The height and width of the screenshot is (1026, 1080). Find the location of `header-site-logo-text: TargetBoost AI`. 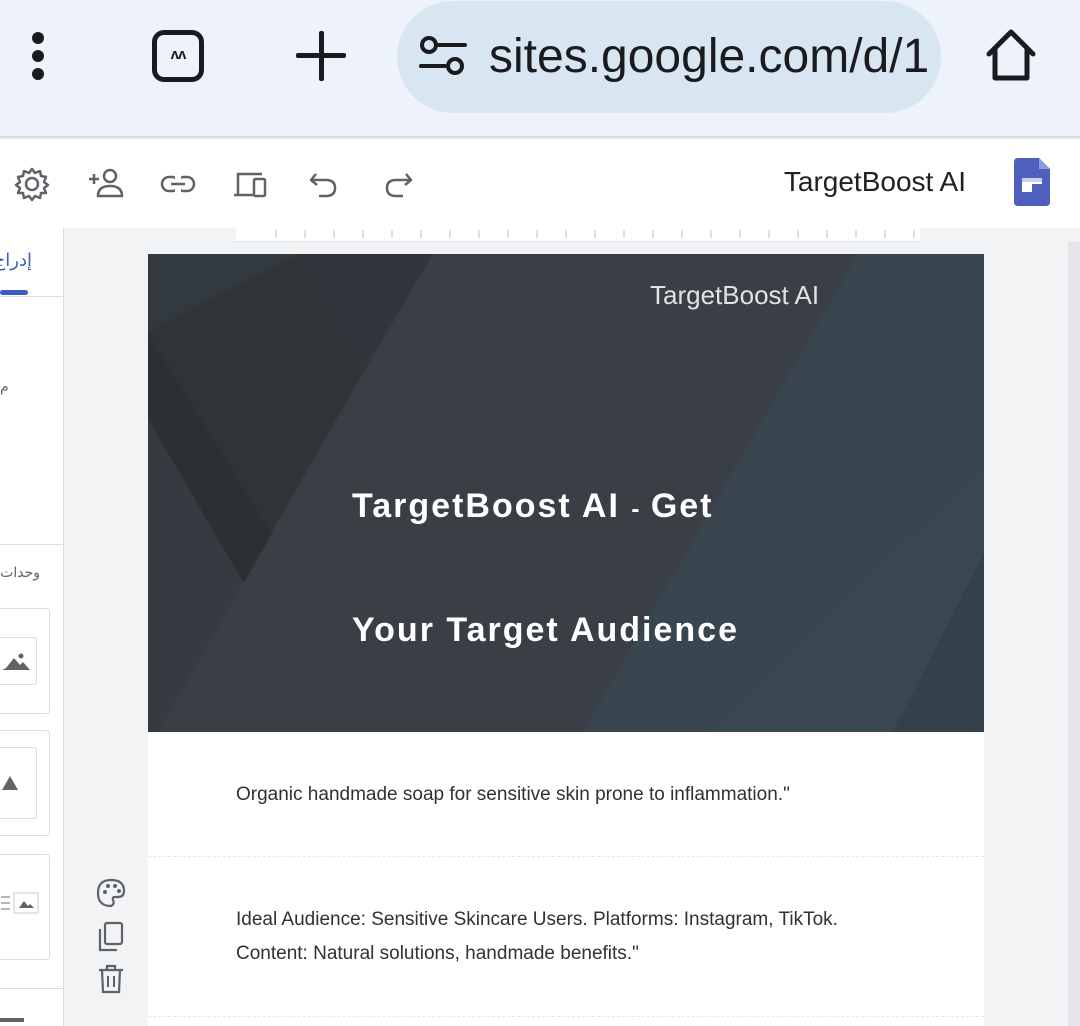

header-site-logo-text: TargetBoost AI is located at coordinates (734, 295).